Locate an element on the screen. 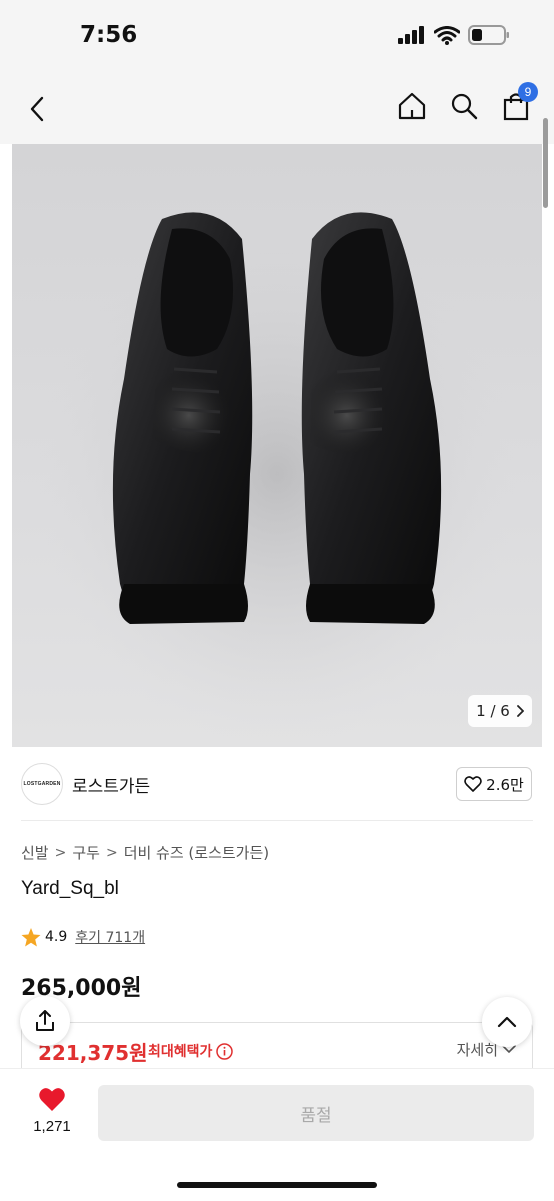 This screenshot has width=554, height=1201. divider is located at coordinates (277, 820).